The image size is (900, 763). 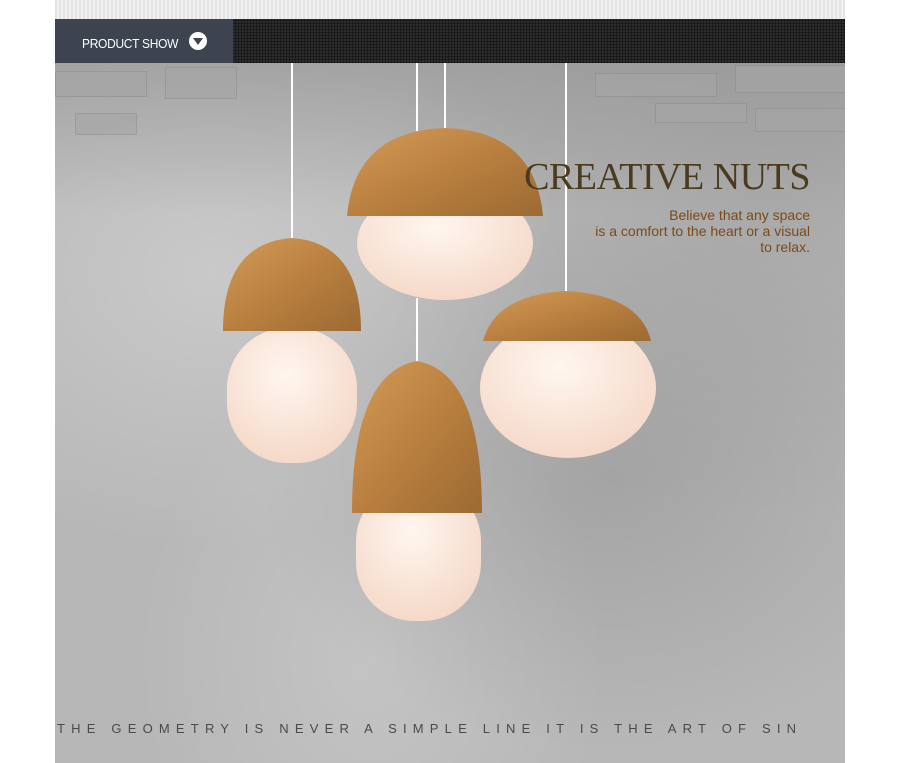 I want to click on acorn-lamp-left, so click(x=292, y=350).